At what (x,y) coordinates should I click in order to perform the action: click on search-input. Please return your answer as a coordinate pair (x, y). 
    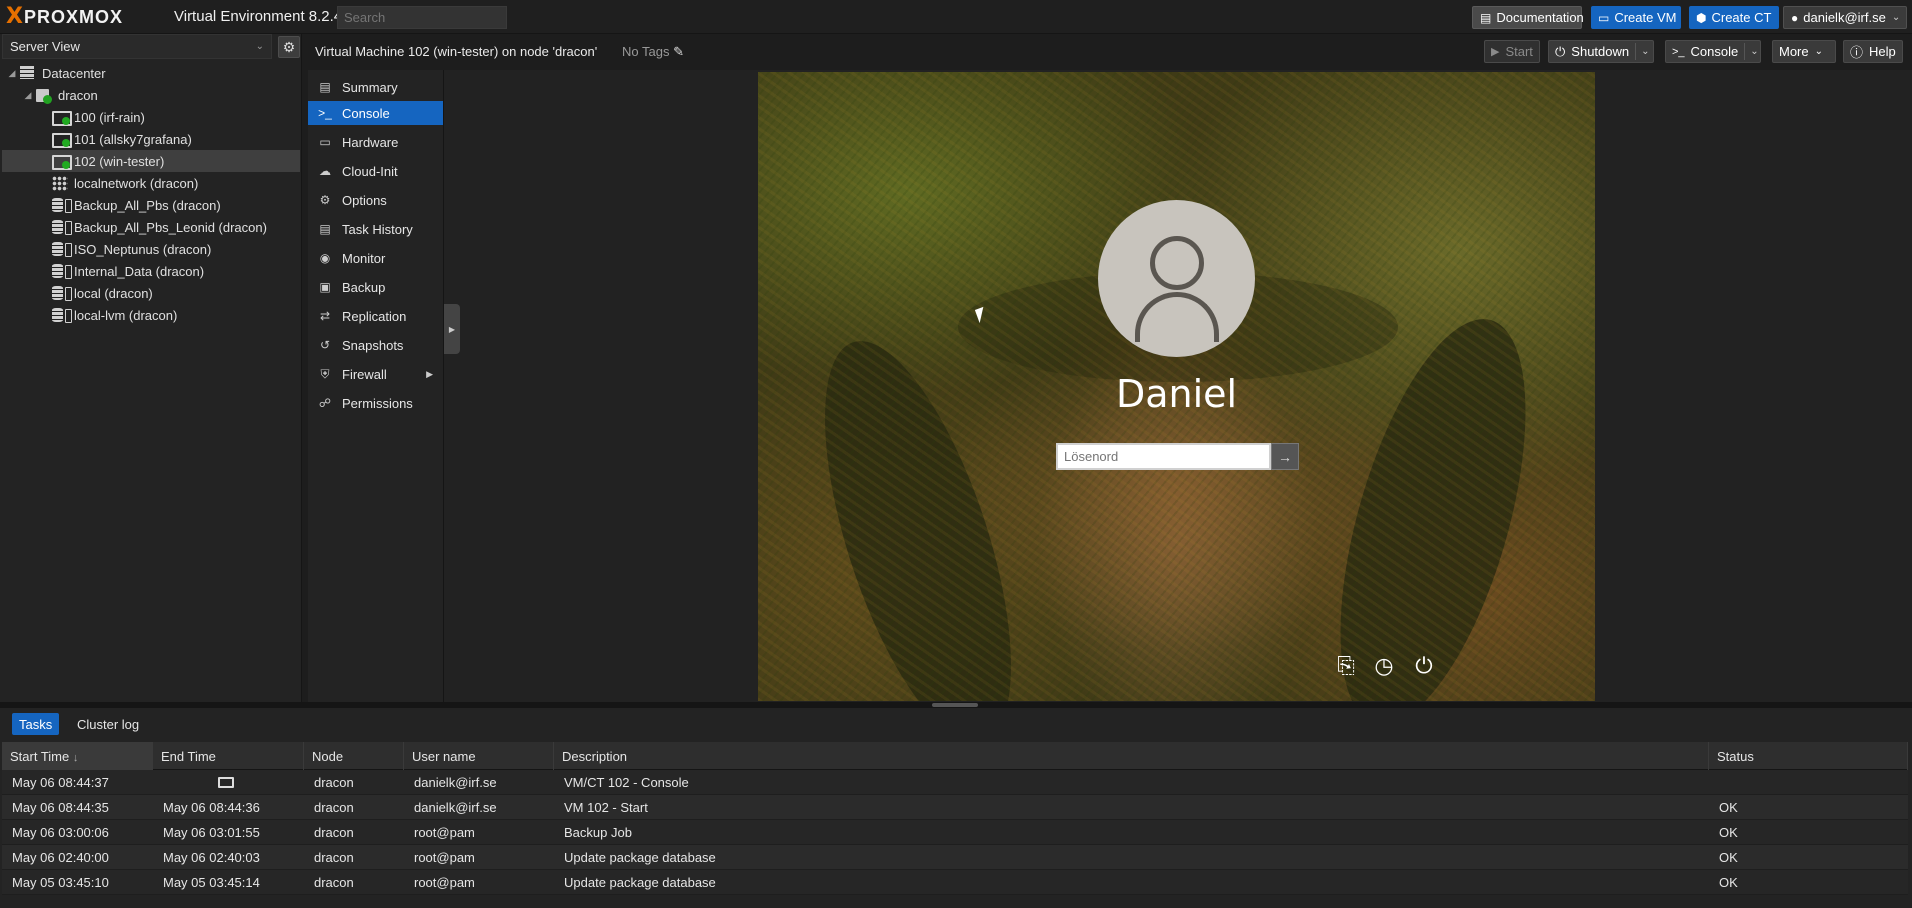
    Looking at the image, I should click on (422, 17).